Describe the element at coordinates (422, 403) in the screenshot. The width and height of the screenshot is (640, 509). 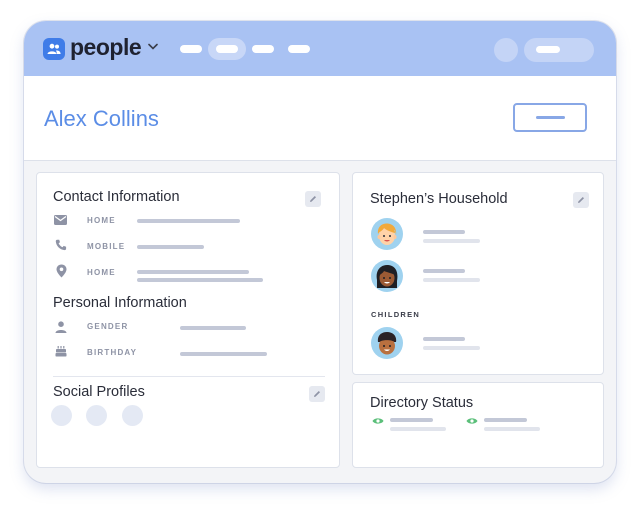
I see `directory-status-title: Directory Status` at that location.